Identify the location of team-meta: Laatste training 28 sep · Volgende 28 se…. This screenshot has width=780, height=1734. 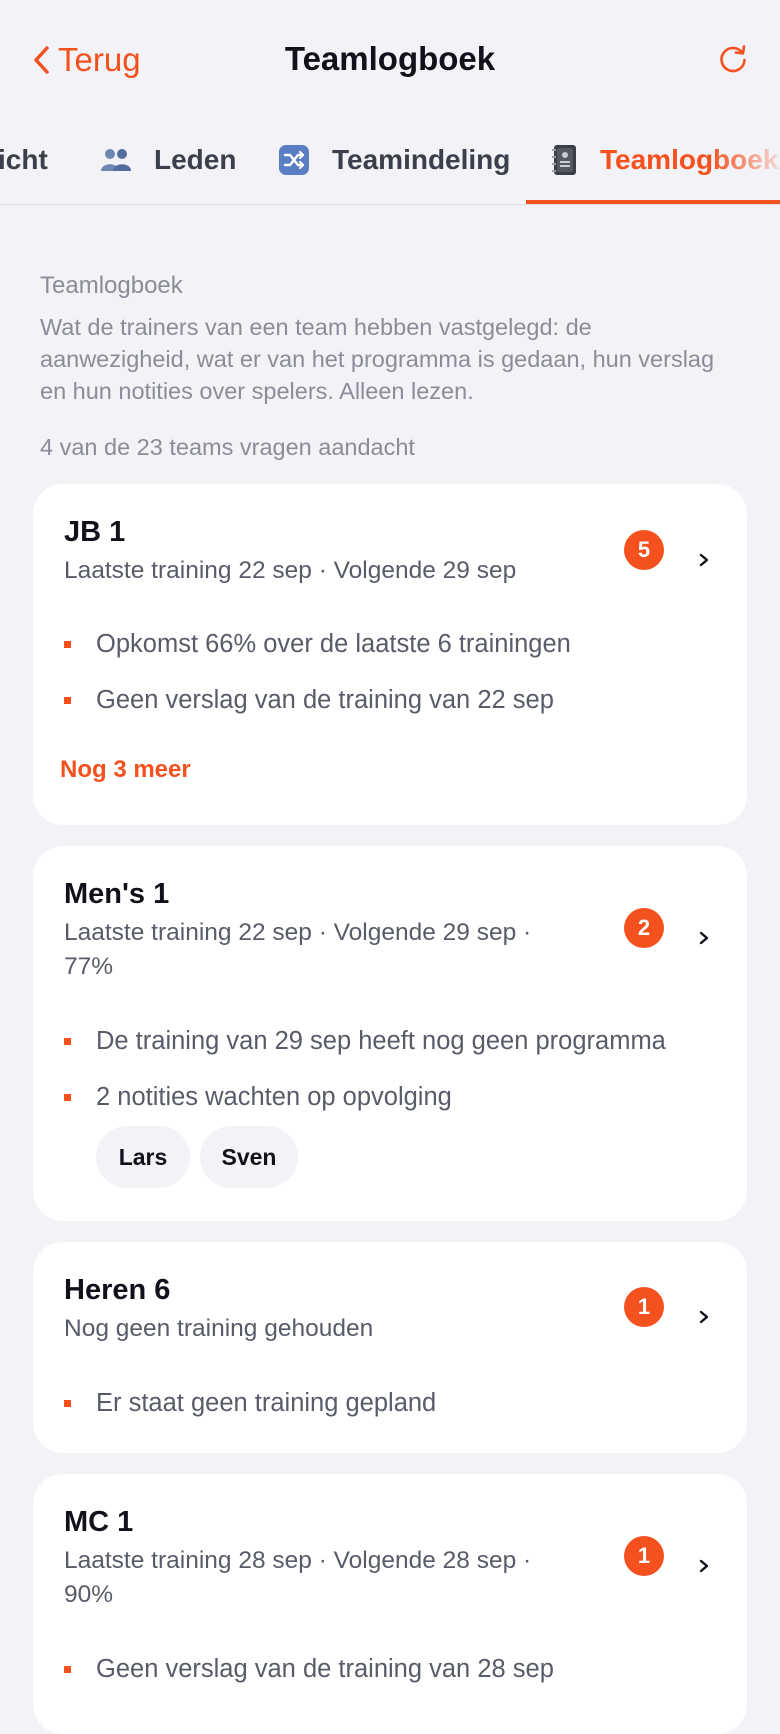
(298, 1577).